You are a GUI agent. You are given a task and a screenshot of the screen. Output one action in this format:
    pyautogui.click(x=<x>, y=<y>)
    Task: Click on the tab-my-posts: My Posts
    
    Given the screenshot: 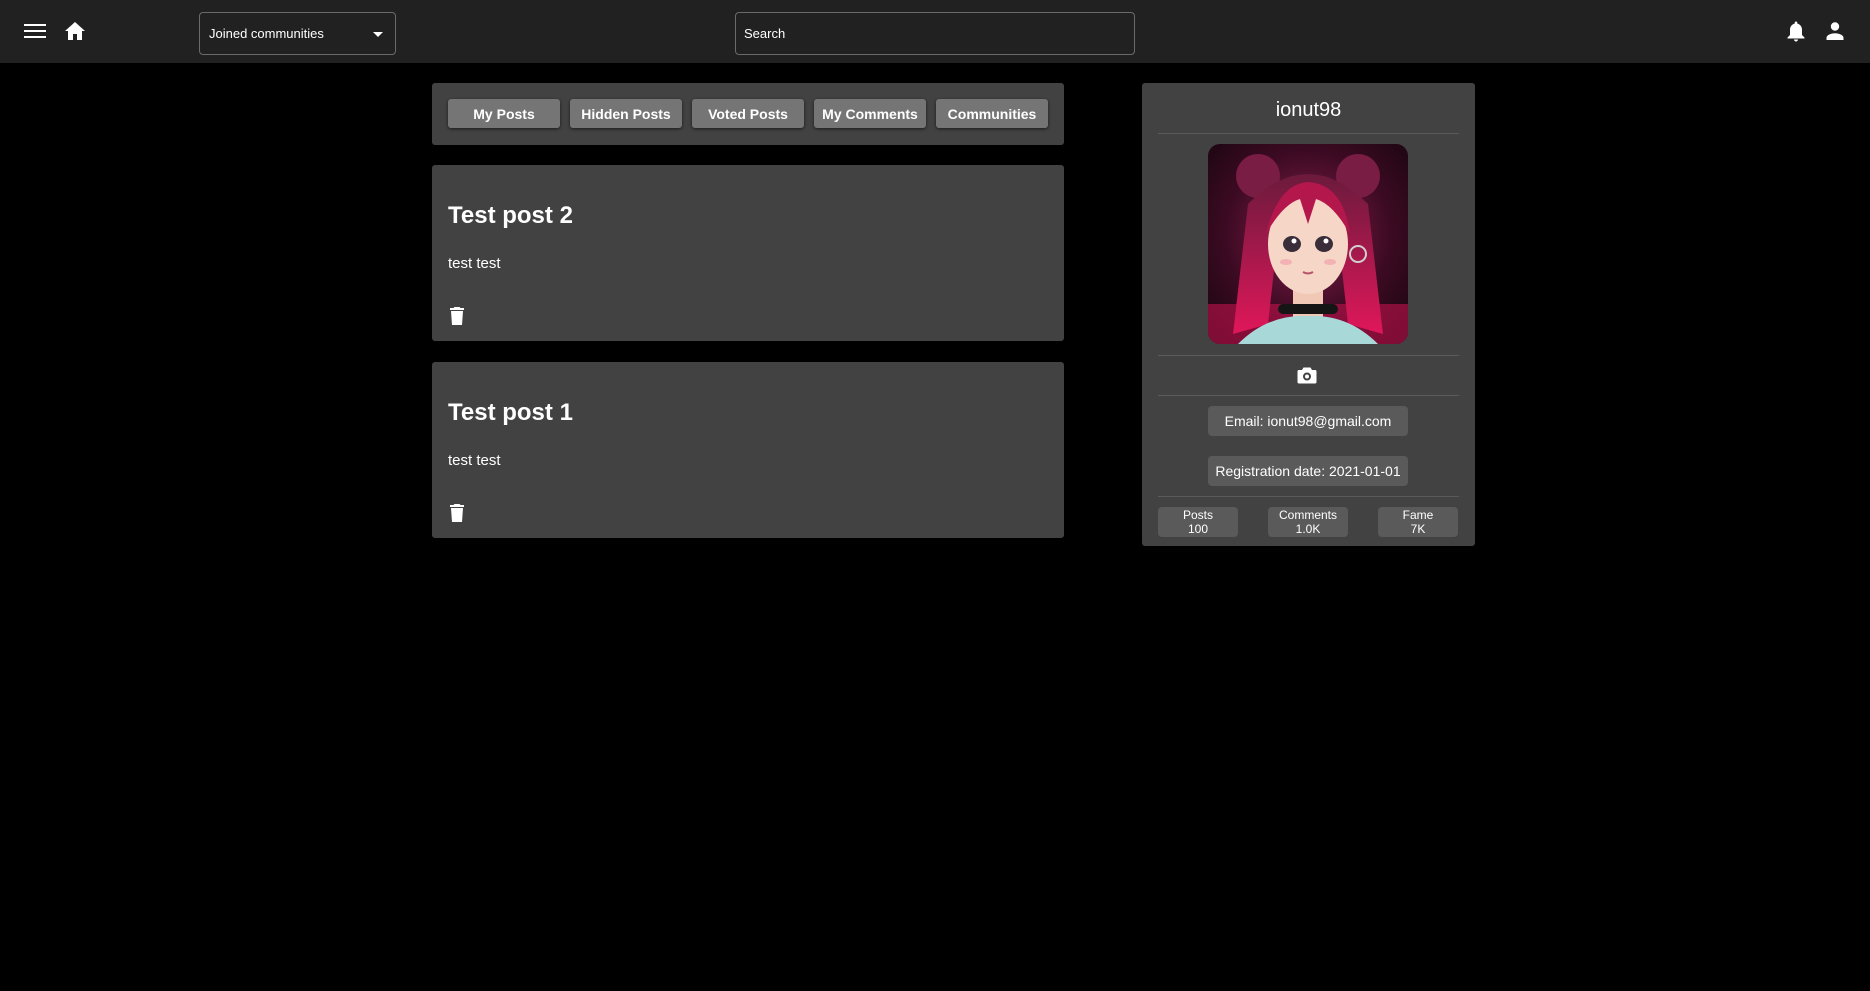 What is the action you would take?
    pyautogui.click(x=504, y=113)
    